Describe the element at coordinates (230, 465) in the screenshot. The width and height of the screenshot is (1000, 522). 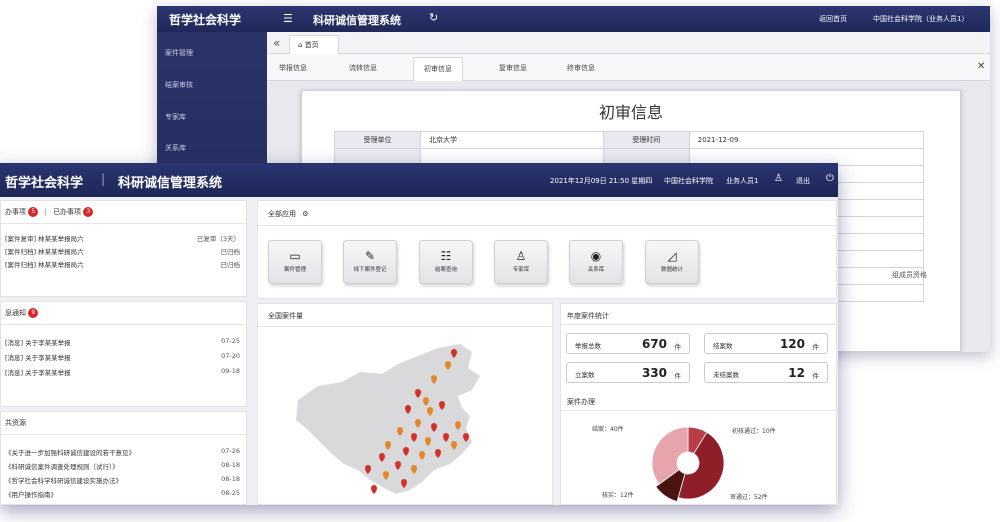
I see `resource-item-meta: 08-18` at that location.